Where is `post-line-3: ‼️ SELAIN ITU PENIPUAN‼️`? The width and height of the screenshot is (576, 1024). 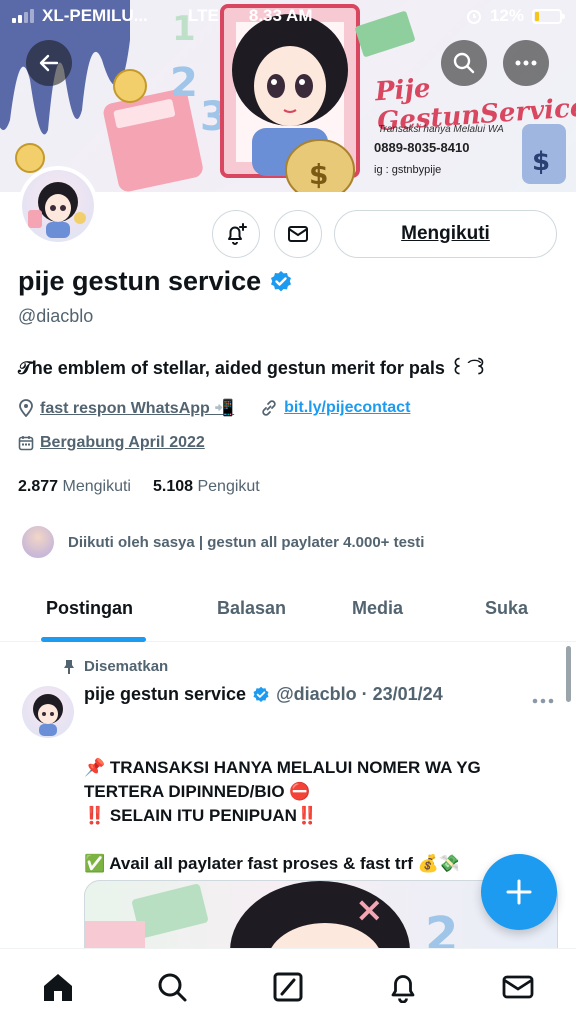
post-line-3: ‼️ SELAIN ITU PENIPUAN‼️ is located at coordinates (201, 815).